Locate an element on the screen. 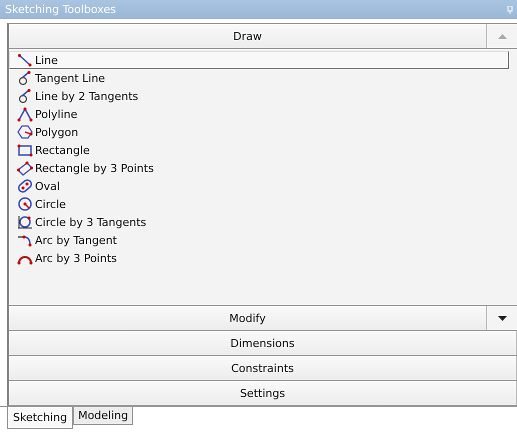 The width and height of the screenshot is (517, 441). tool-item: Arc by Tangent is located at coordinates (259, 240).